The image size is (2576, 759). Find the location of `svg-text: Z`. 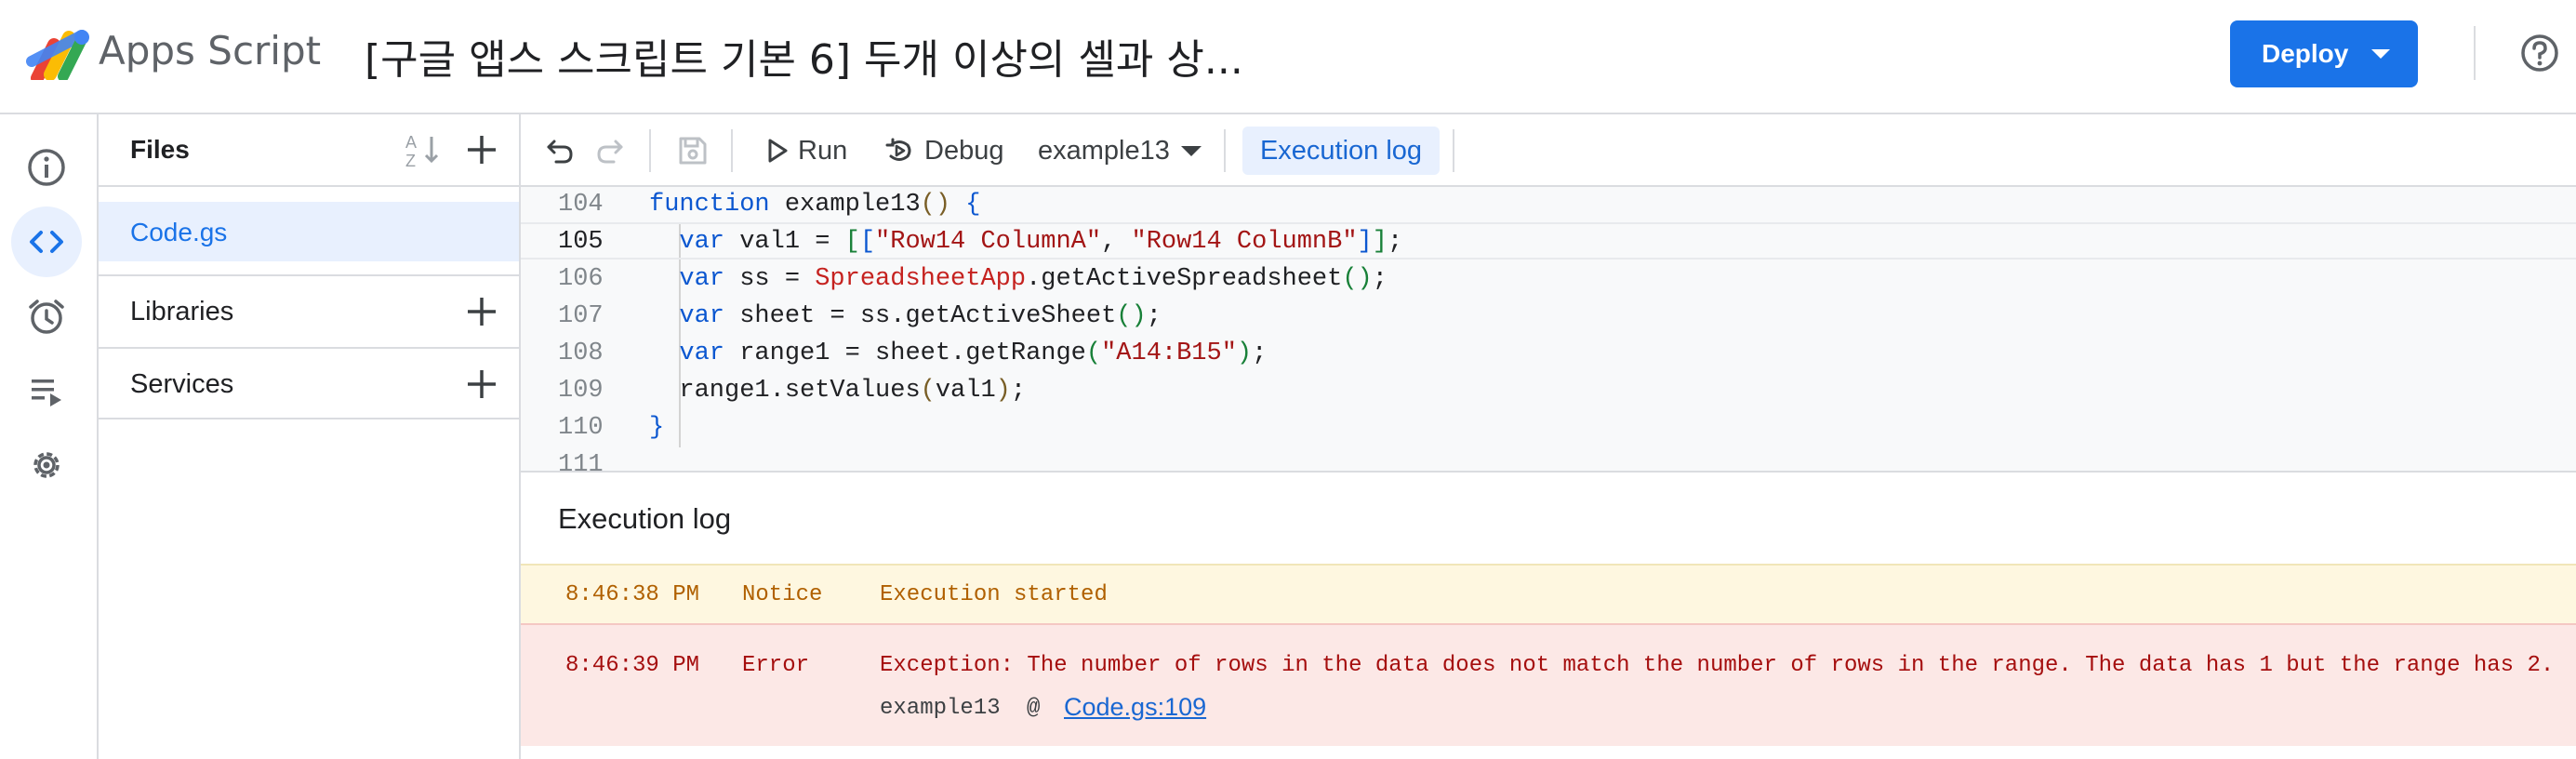

svg-text: Z is located at coordinates (410, 161).